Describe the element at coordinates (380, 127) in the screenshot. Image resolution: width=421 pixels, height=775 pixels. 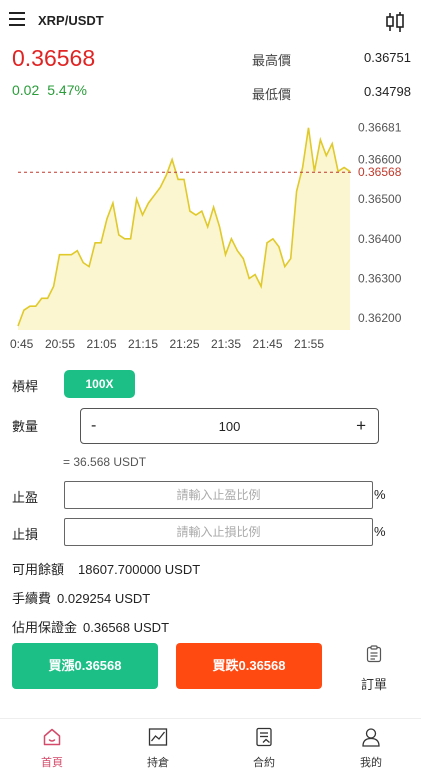
I see `y-tick-label: 0.36681` at that location.